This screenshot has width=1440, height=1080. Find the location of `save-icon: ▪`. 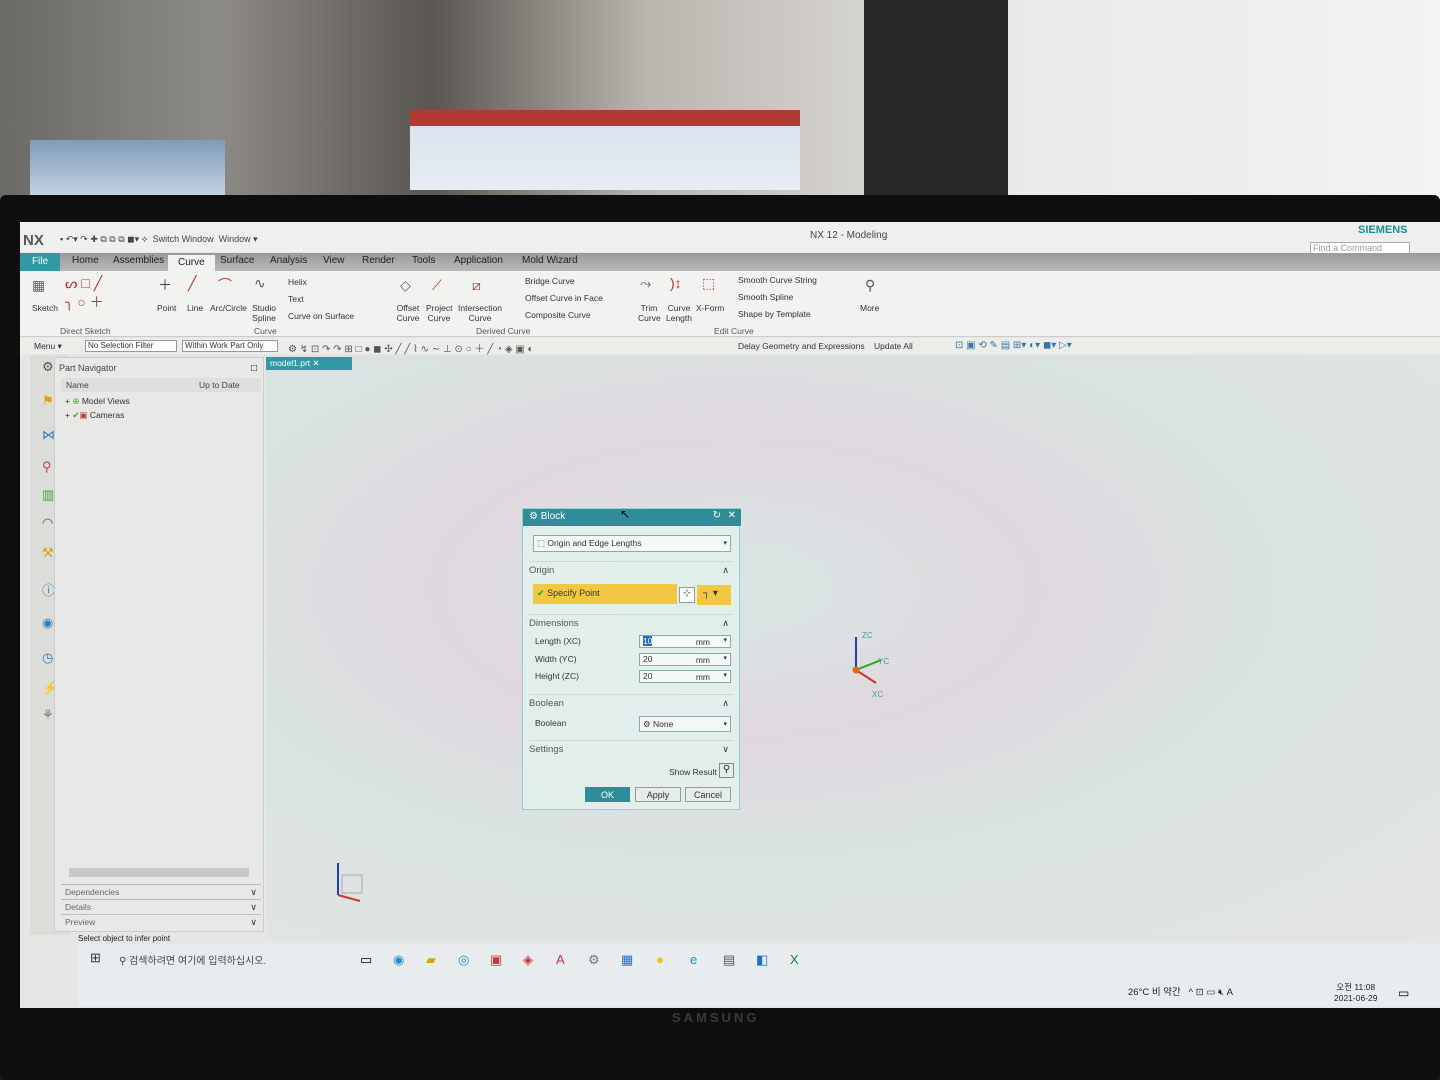

save-icon: ▪ is located at coordinates (61, 239).